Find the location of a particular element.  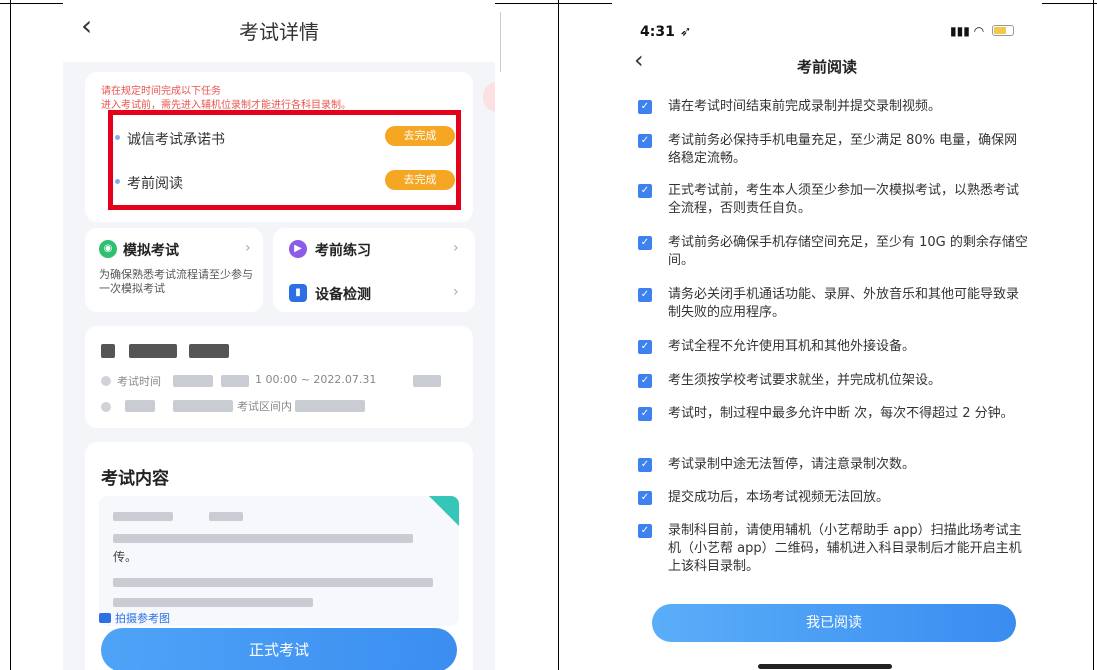

exam-info-card: 考试时间 1 00:00 ~ 2022.07.31 考试区间内 is located at coordinates (279, 377).